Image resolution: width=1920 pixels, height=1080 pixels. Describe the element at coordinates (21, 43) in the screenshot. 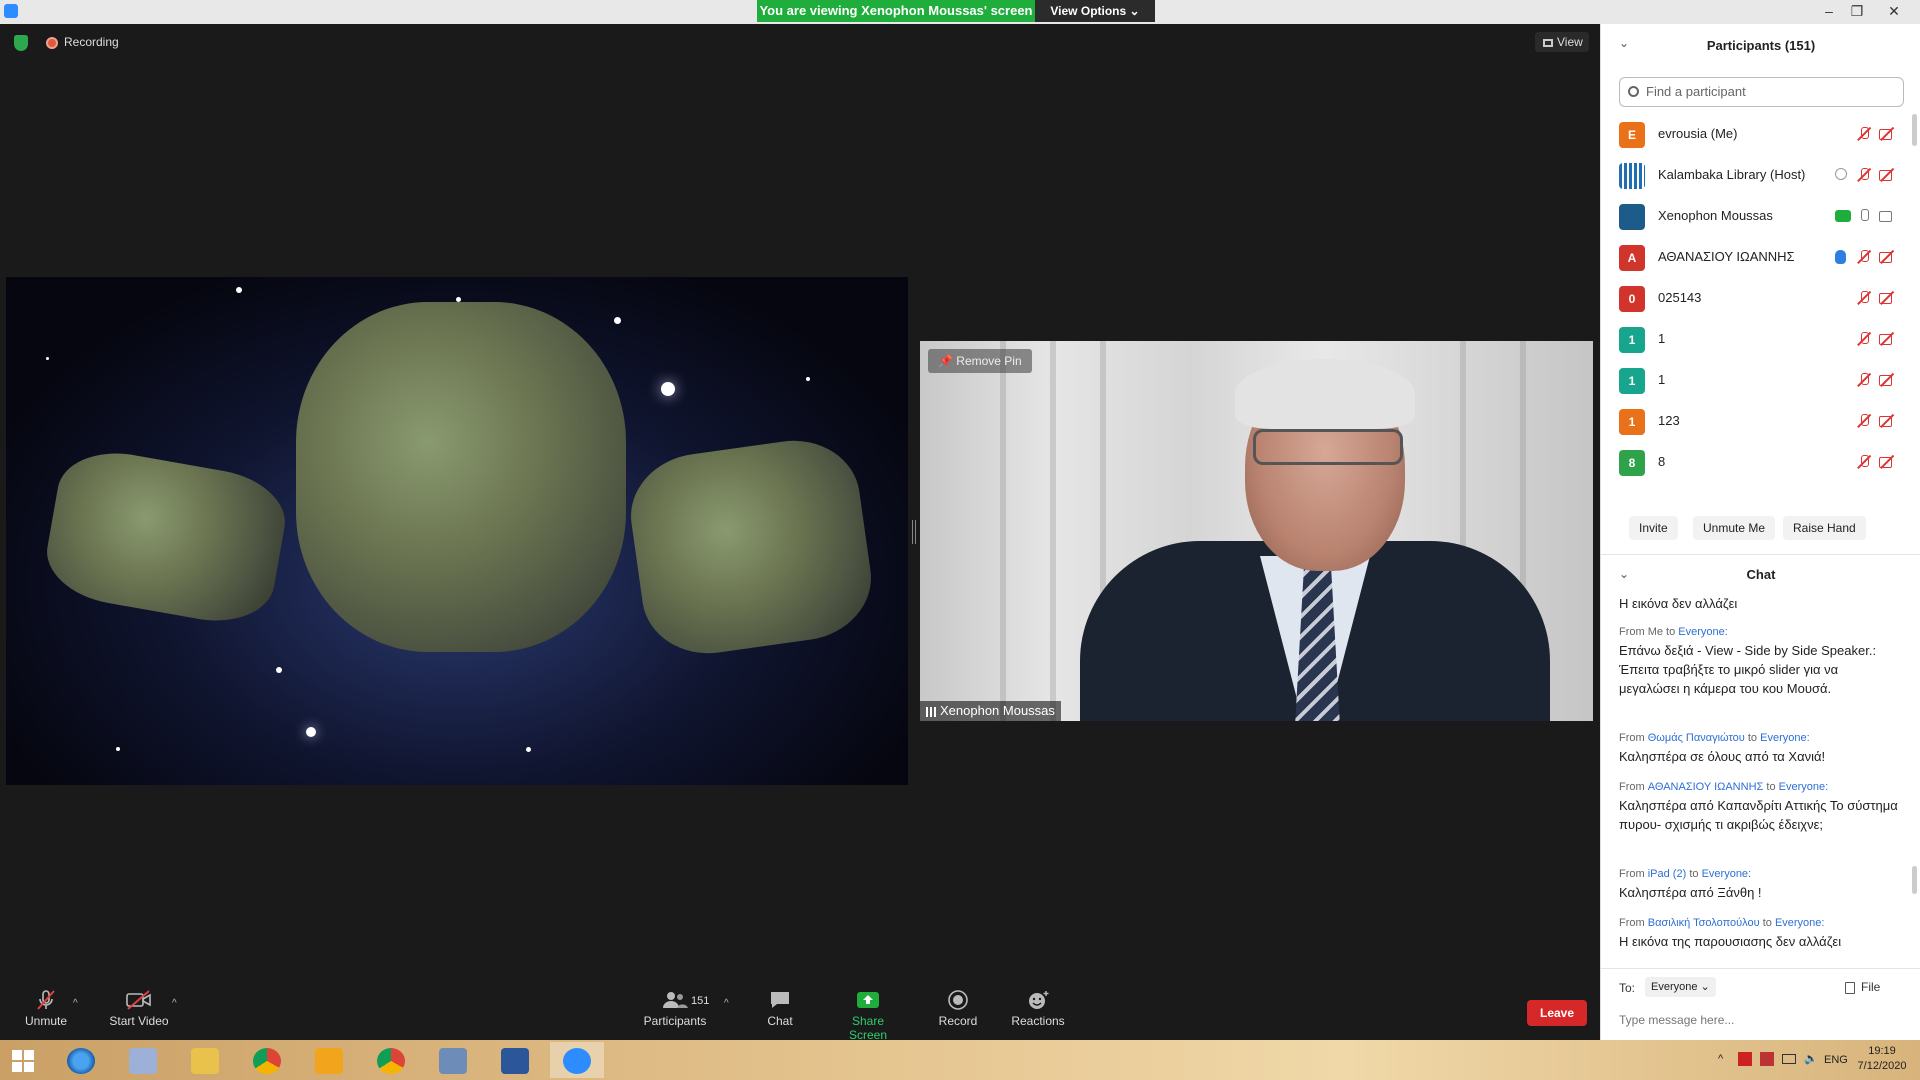

I see `shield-icon` at that location.